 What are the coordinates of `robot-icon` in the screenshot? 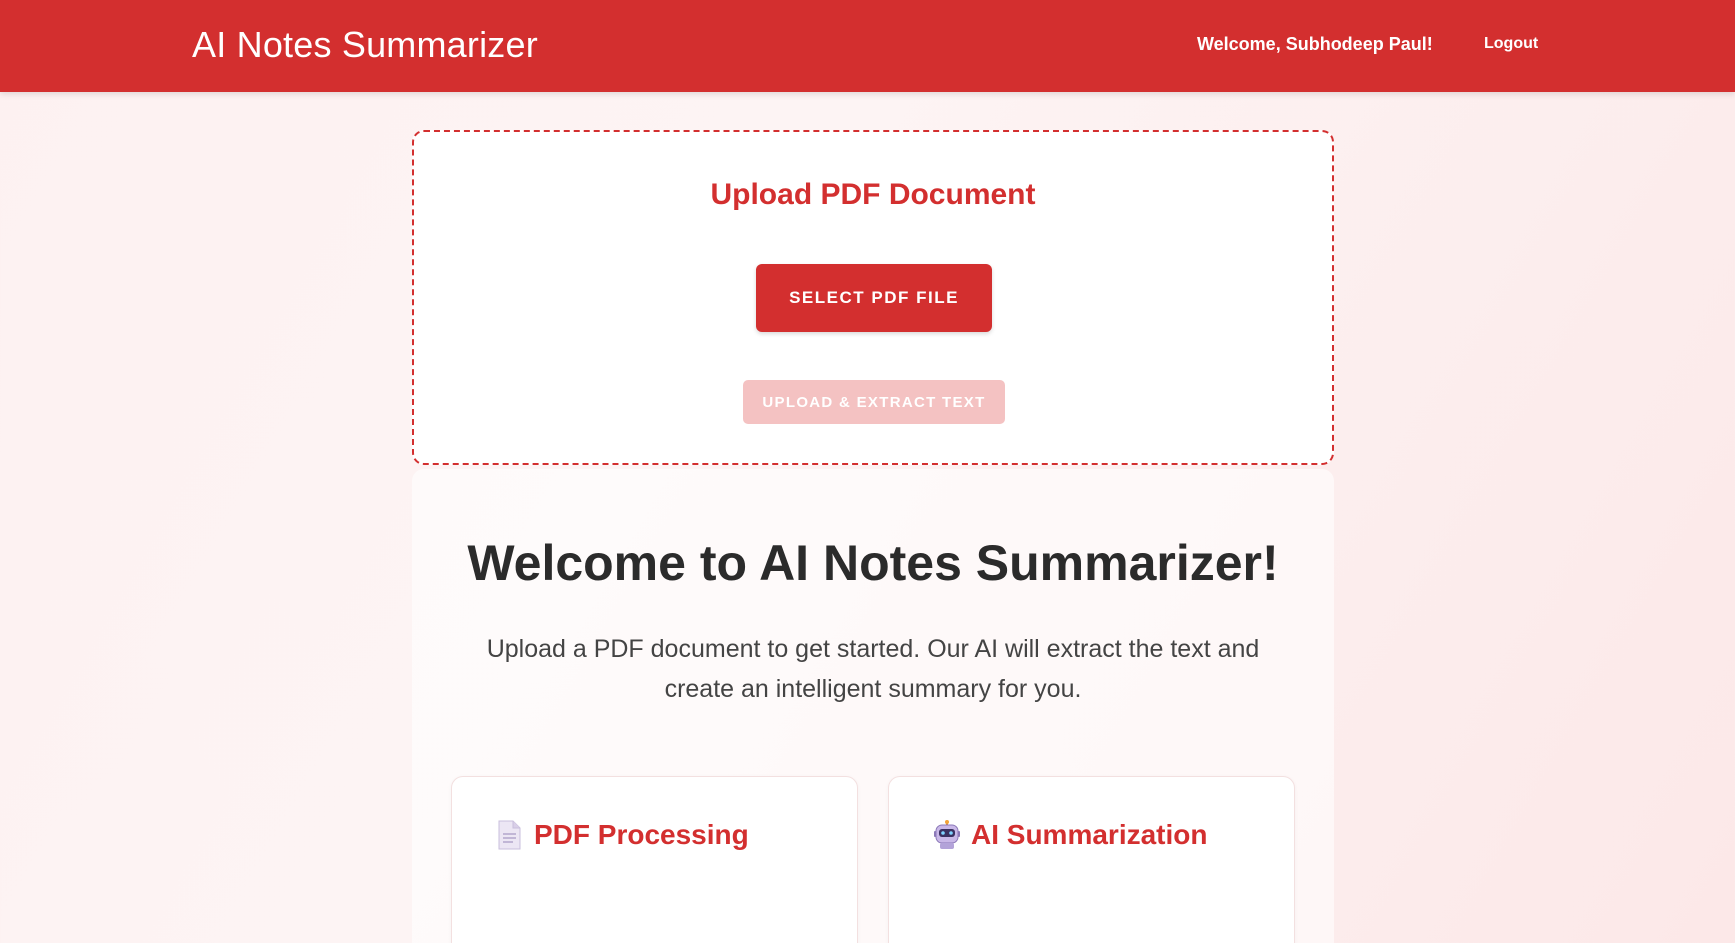 It's located at (946, 835).